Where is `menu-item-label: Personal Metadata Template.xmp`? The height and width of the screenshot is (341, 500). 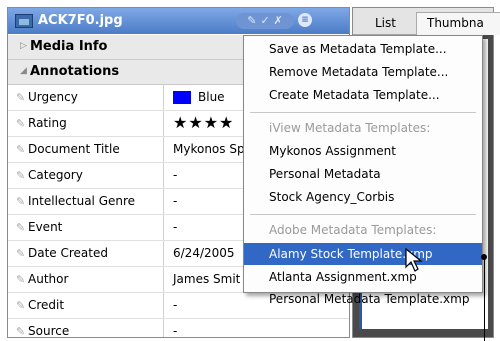 menu-item-label: Personal Metadata Template.xmp is located at coordinates (369, 299).